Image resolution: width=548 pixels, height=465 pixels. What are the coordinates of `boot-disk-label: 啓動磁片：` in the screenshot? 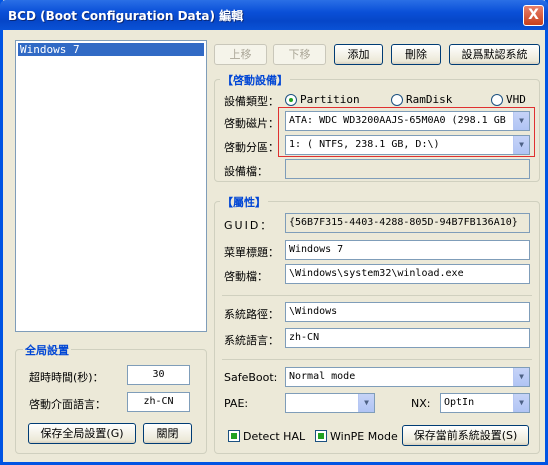 It's located at (251, 123).